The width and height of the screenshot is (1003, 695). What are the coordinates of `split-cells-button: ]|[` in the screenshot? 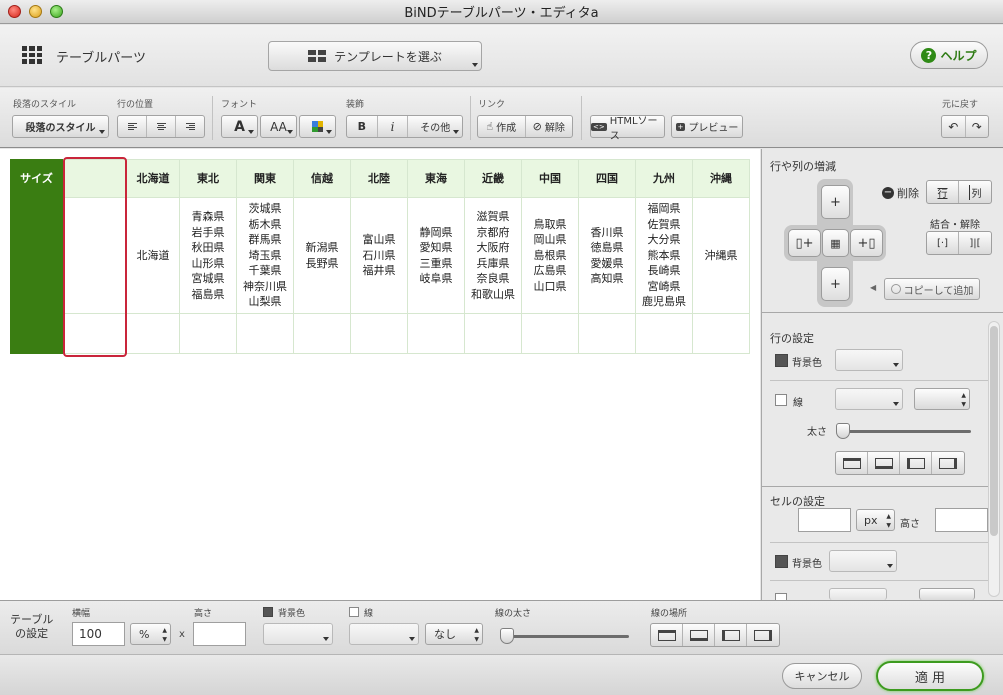 It's located at (975, 243).